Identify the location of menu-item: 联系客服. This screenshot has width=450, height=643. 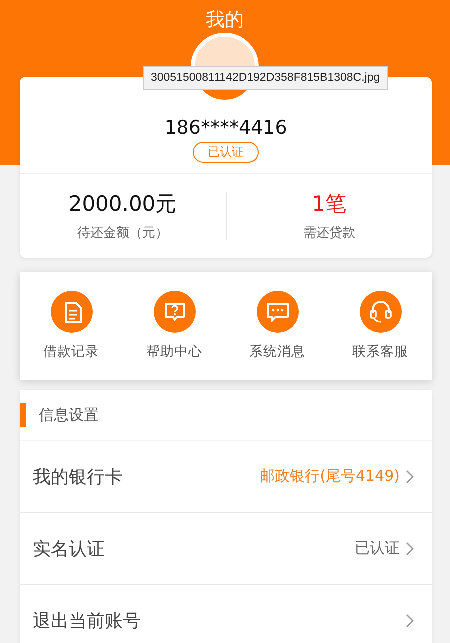
(380, 326).